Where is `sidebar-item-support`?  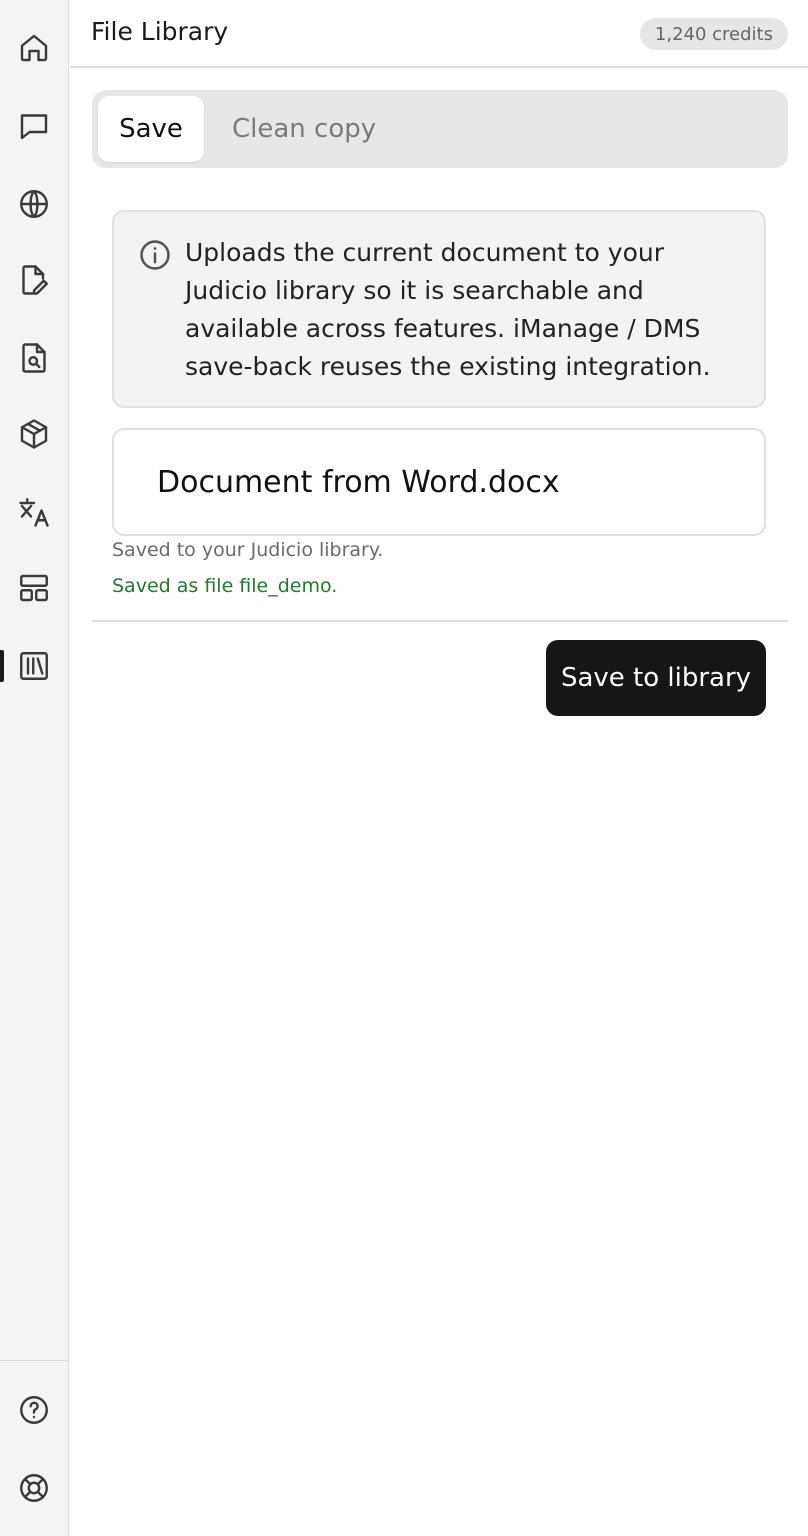 sidebar-item-support is located at coordinates (34, 1488).